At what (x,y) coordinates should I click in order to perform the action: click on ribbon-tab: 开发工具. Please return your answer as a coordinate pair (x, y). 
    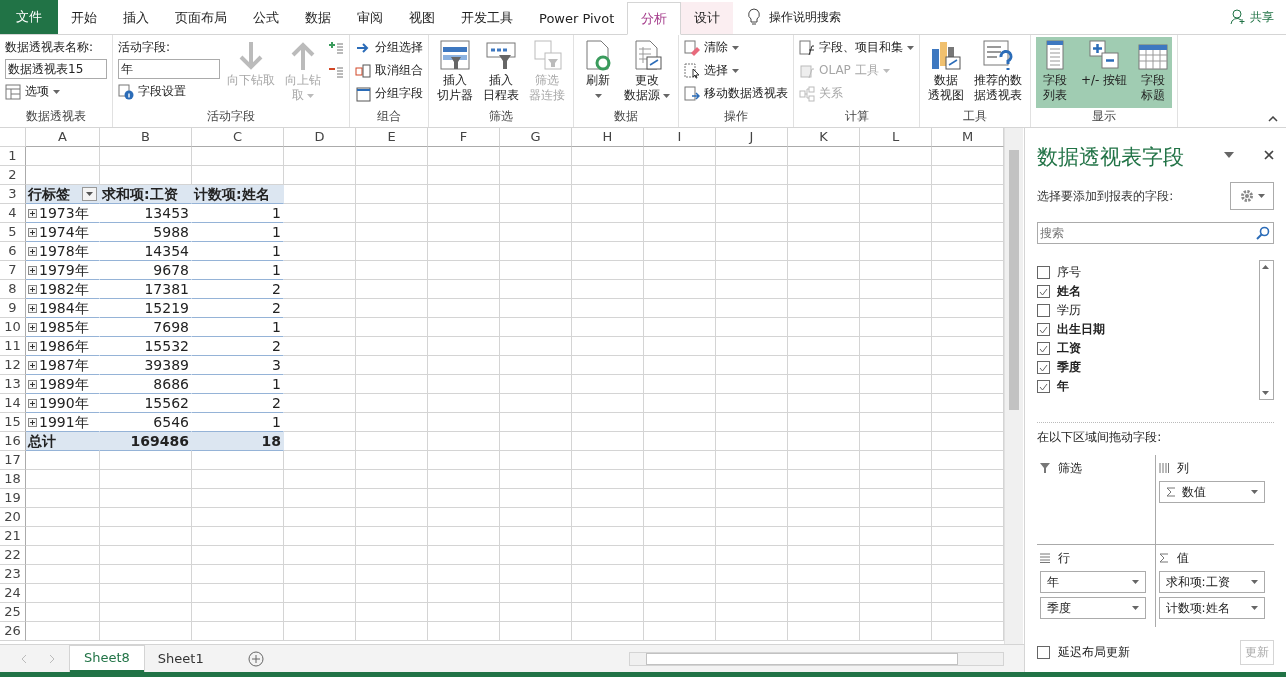
    Looking at the image, I should click on (487, 18).